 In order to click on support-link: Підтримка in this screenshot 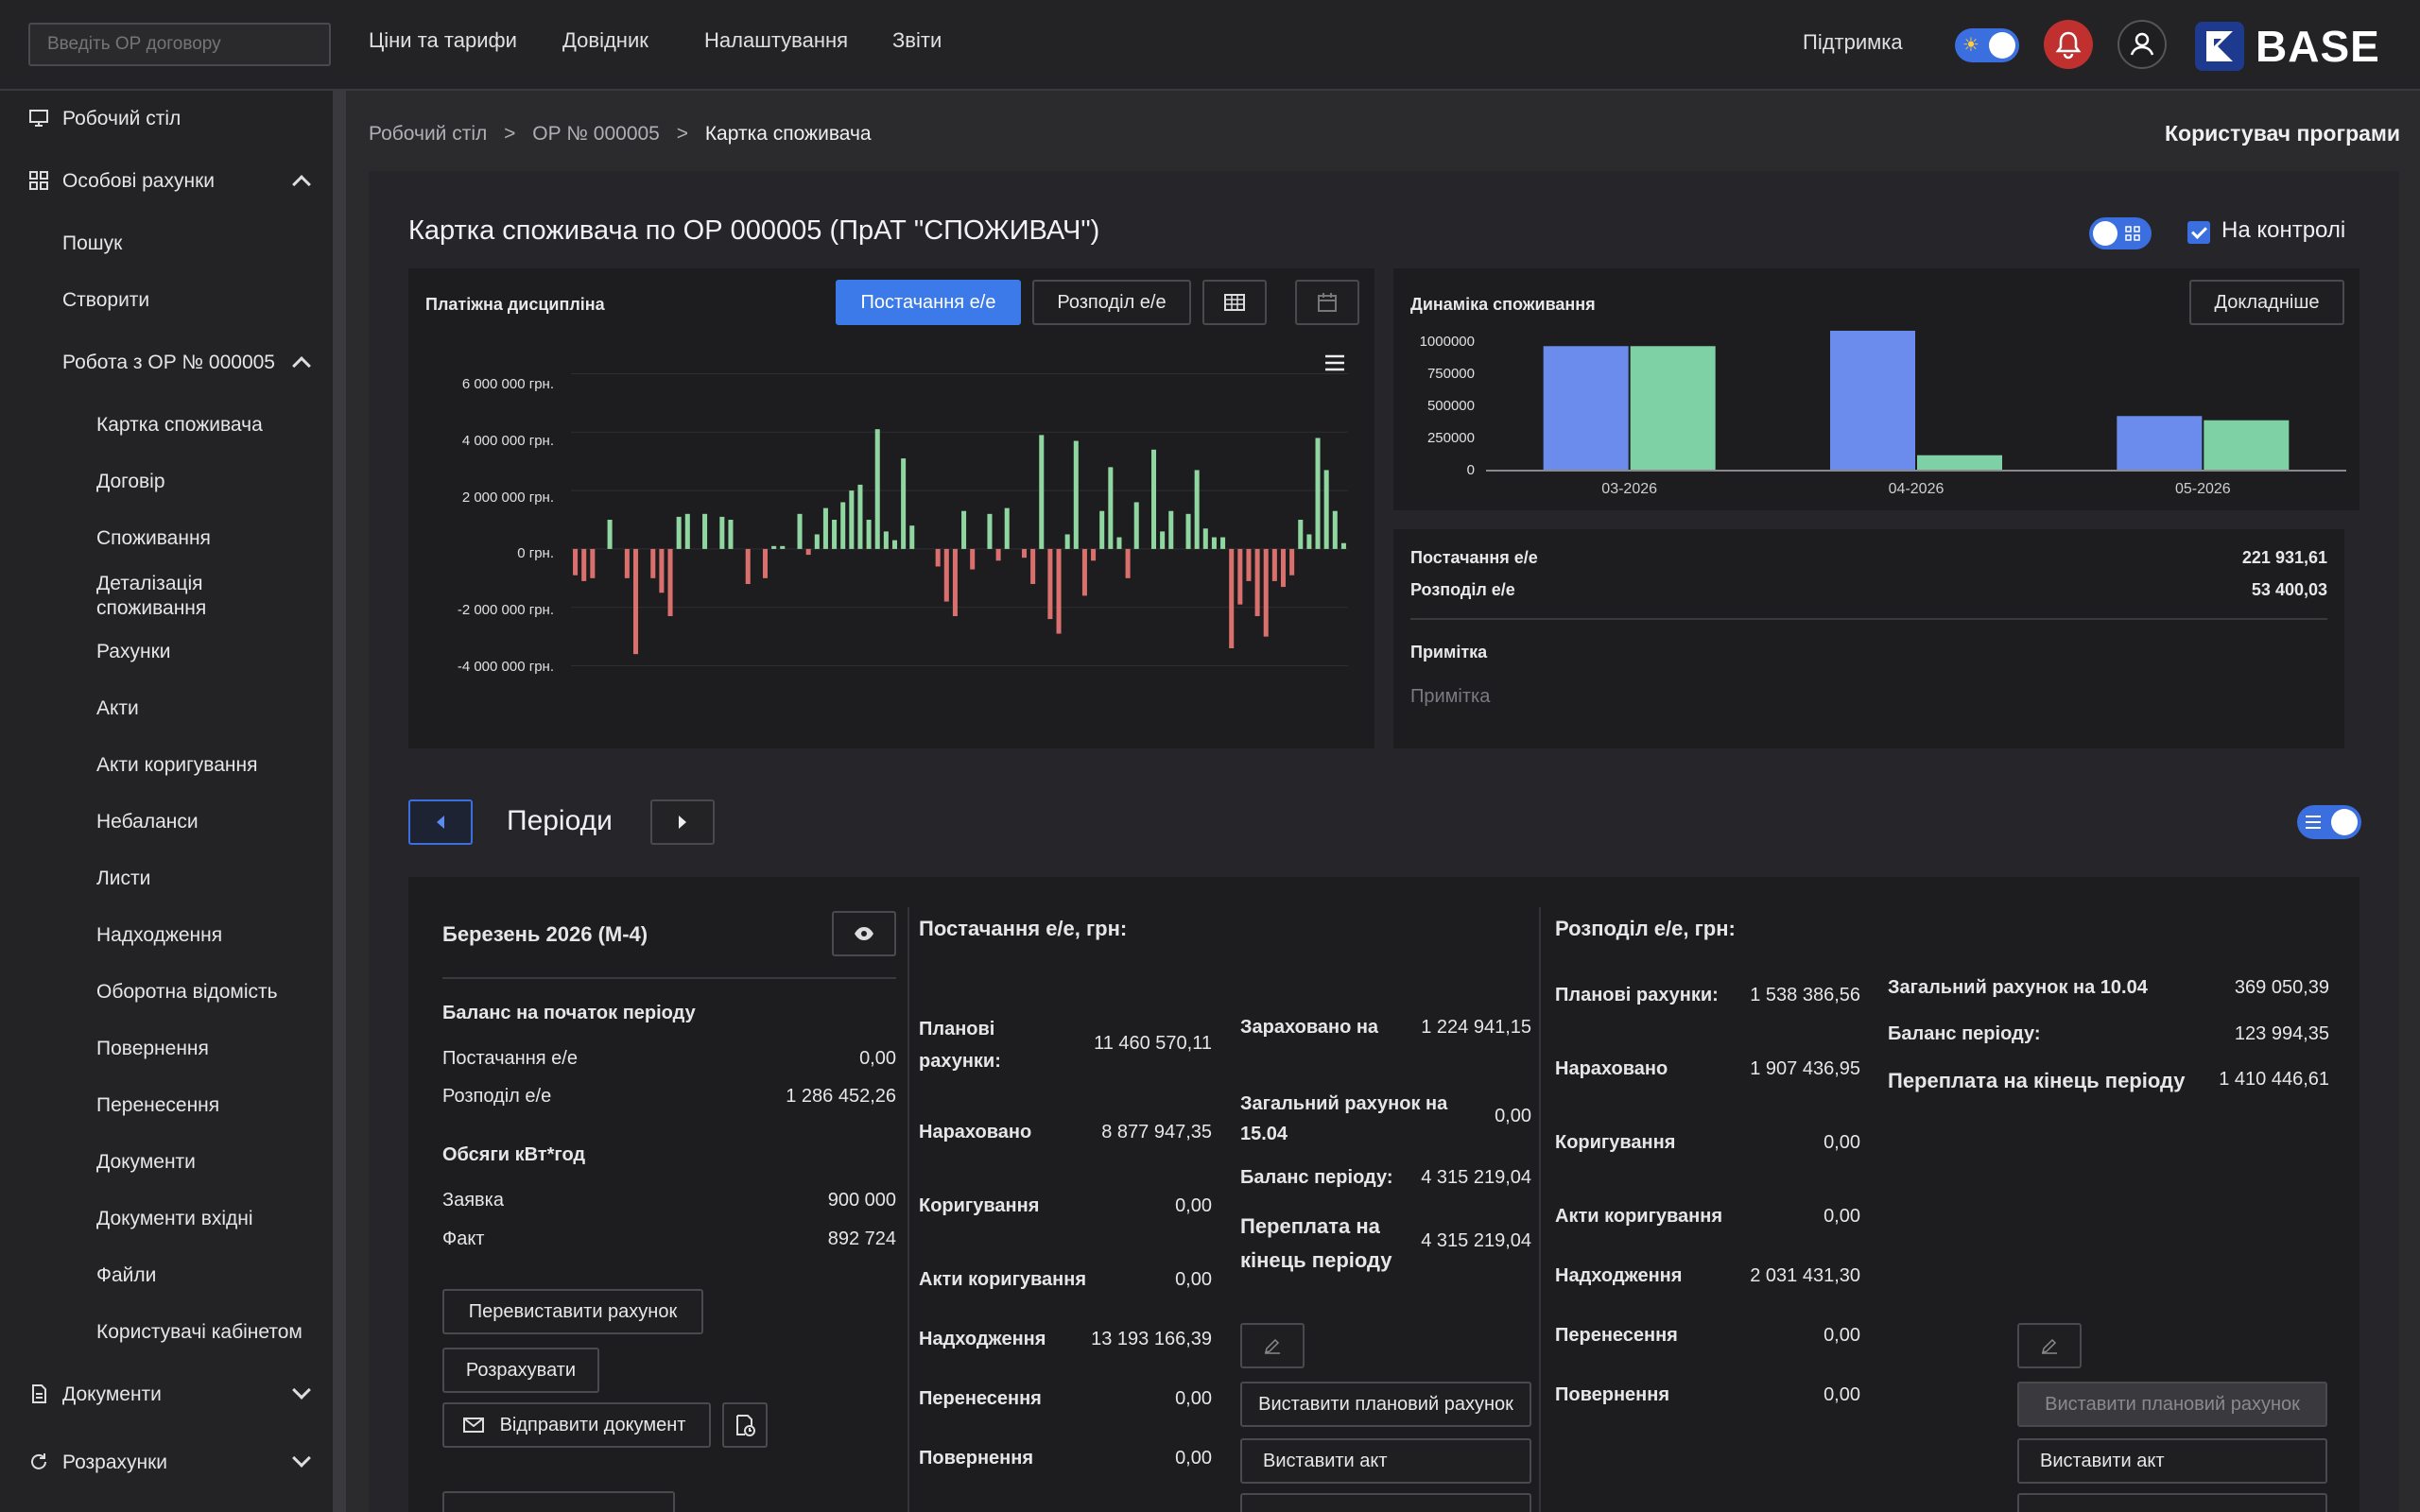, I will do `click(1853, 42)`.